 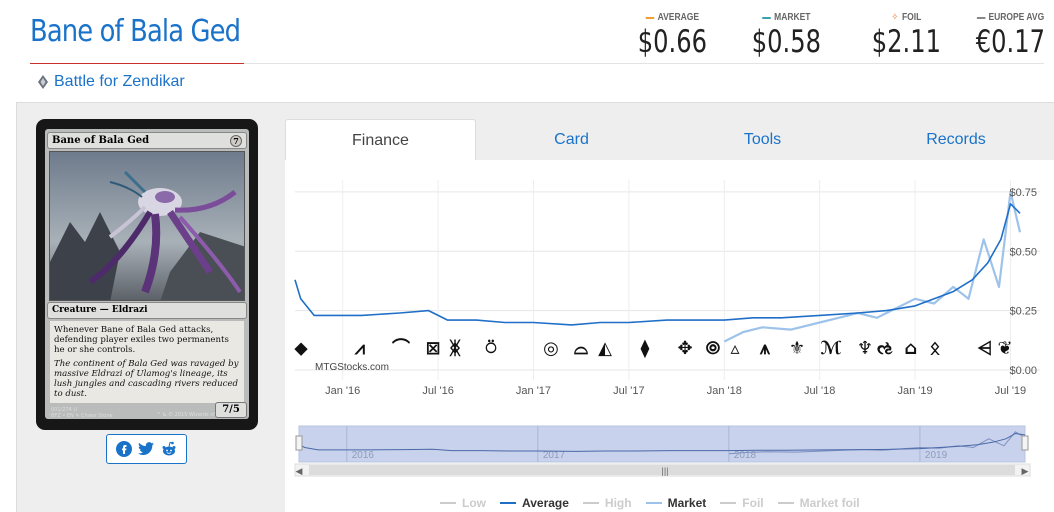 What do you see at coordinates (198, 415) in the screenshot?
I see `card-copyright: ™ & © 2015 Wizards of the Coast` at bounding box center [198, 415].